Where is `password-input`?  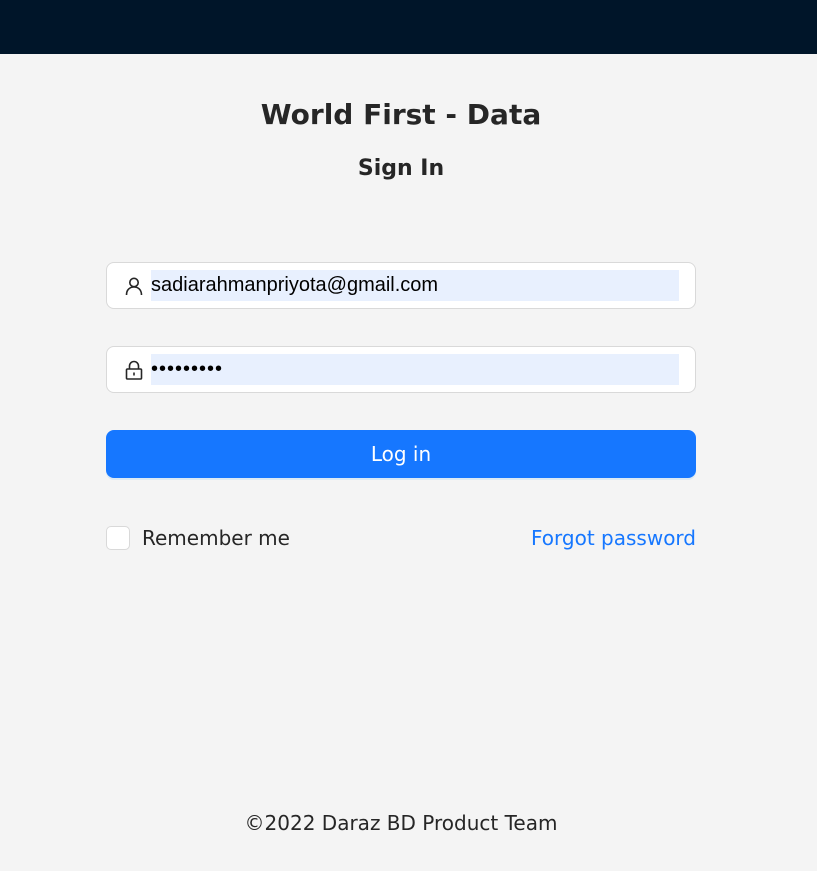
password-input is located at coordinates (415, 369).